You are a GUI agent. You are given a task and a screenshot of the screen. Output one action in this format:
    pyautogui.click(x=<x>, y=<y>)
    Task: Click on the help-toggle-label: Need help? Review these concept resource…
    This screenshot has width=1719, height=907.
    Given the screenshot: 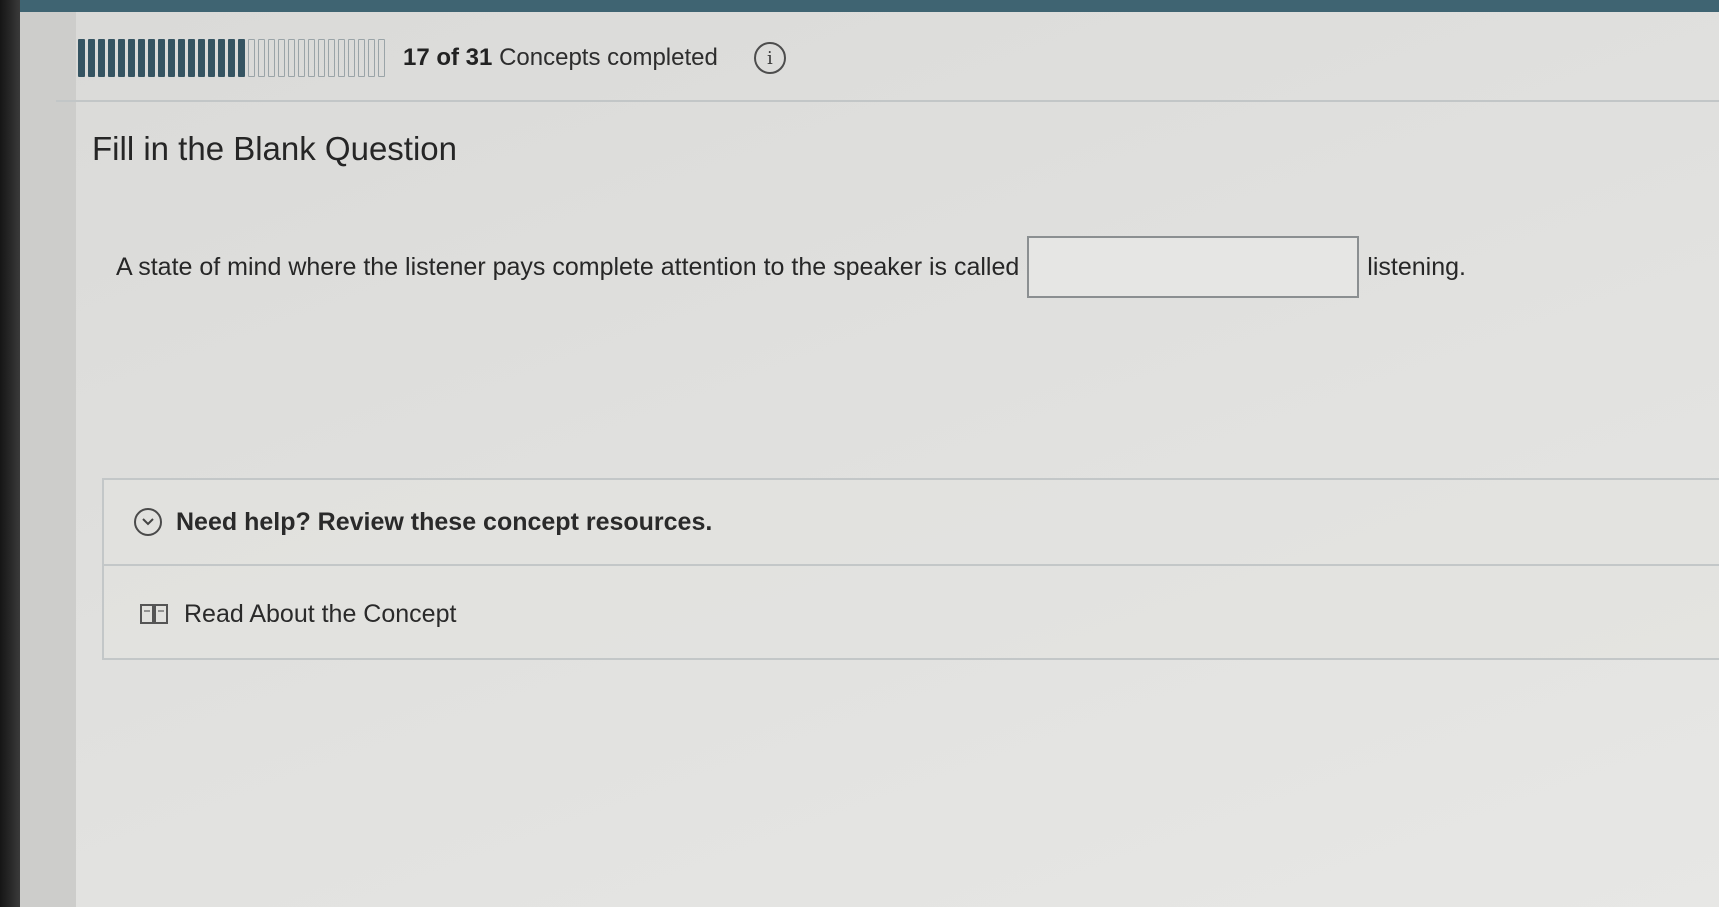 What is the action you would take?
    pyautogui.click(x=444, y=521)
    